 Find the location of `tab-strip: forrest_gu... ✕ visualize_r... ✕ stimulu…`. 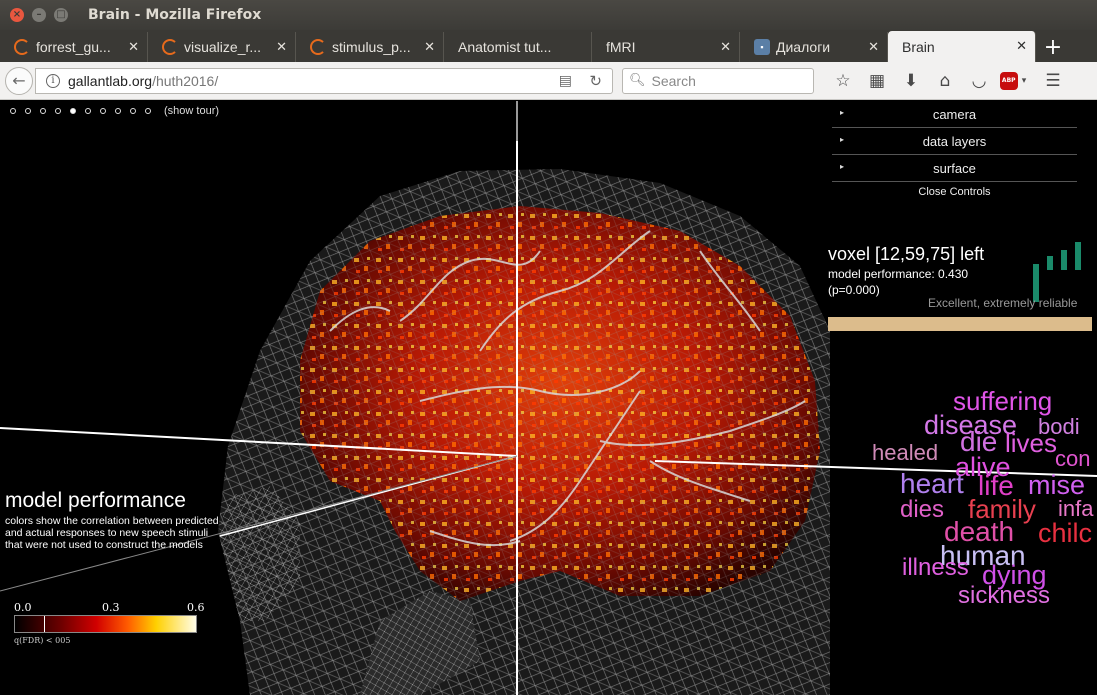

tab-strip: forrest_gu... ✕ visualize_r... ✕ stimulu… is located at coordinates (548, 46).